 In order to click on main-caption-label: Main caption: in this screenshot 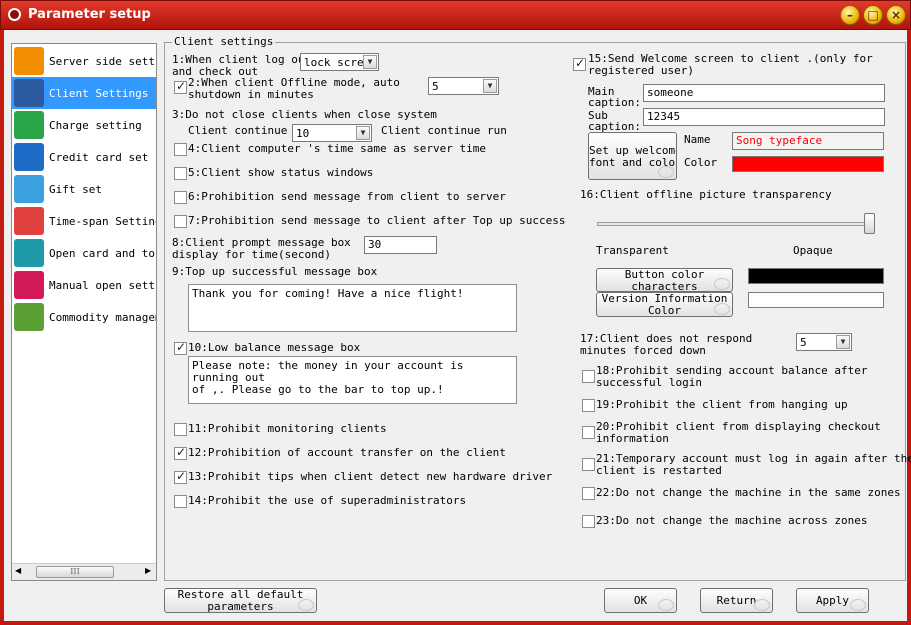, I will do `click(614, 97)`.